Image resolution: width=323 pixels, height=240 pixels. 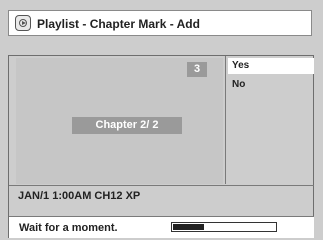 What do you see at coordinates (161, 227) in the screenshot?
I see `status-bar: Wait for a moment.` at bounding box center [161, 227].